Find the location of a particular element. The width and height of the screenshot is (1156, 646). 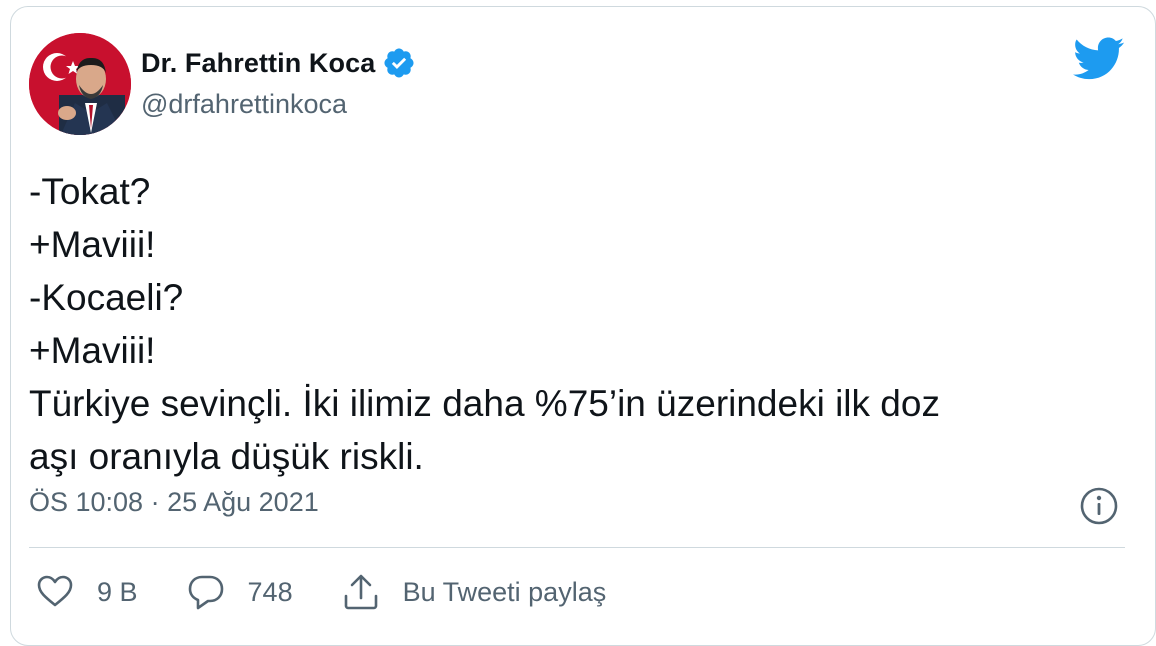

heart-icon is located at coordinates (55, 591).